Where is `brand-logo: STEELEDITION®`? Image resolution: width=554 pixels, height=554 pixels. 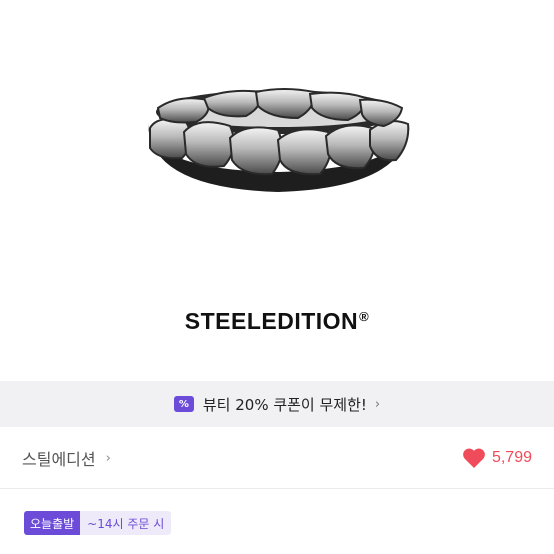 brand-logo: STEELEDITION® is located at coordinates (277, 321).